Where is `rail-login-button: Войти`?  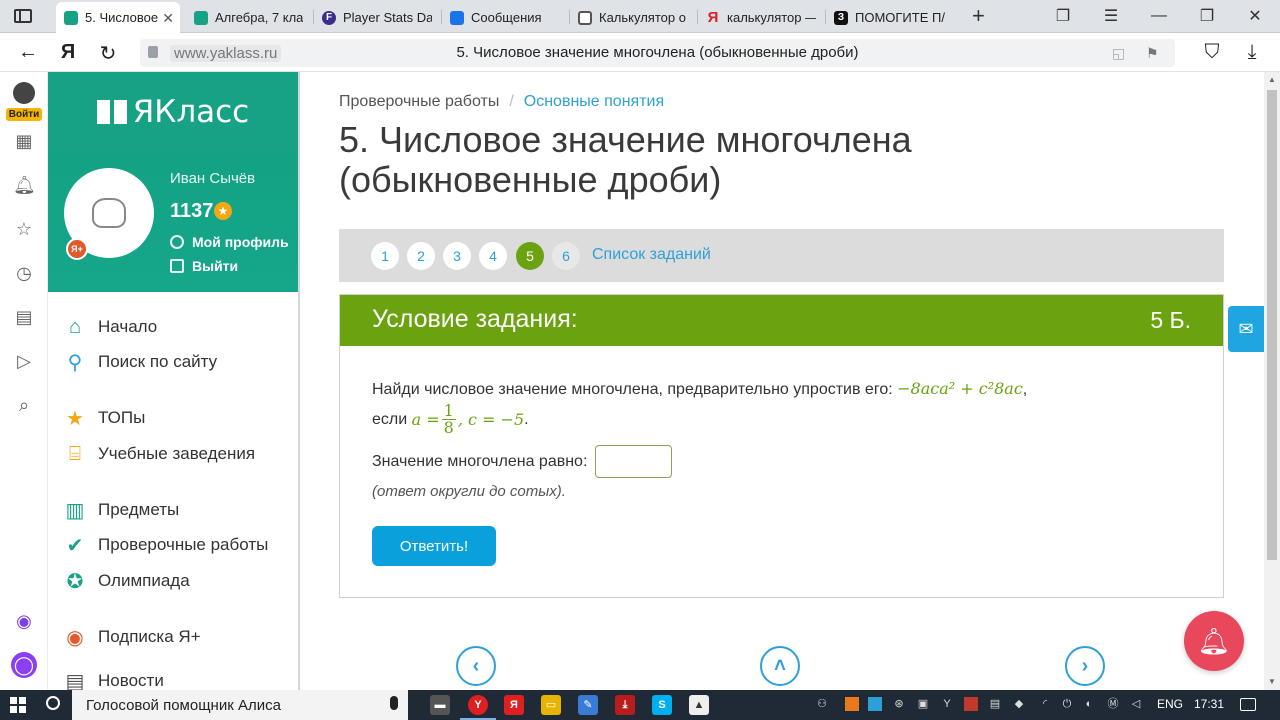
rail-login-button: Войти is located at coordinates (24, 102).